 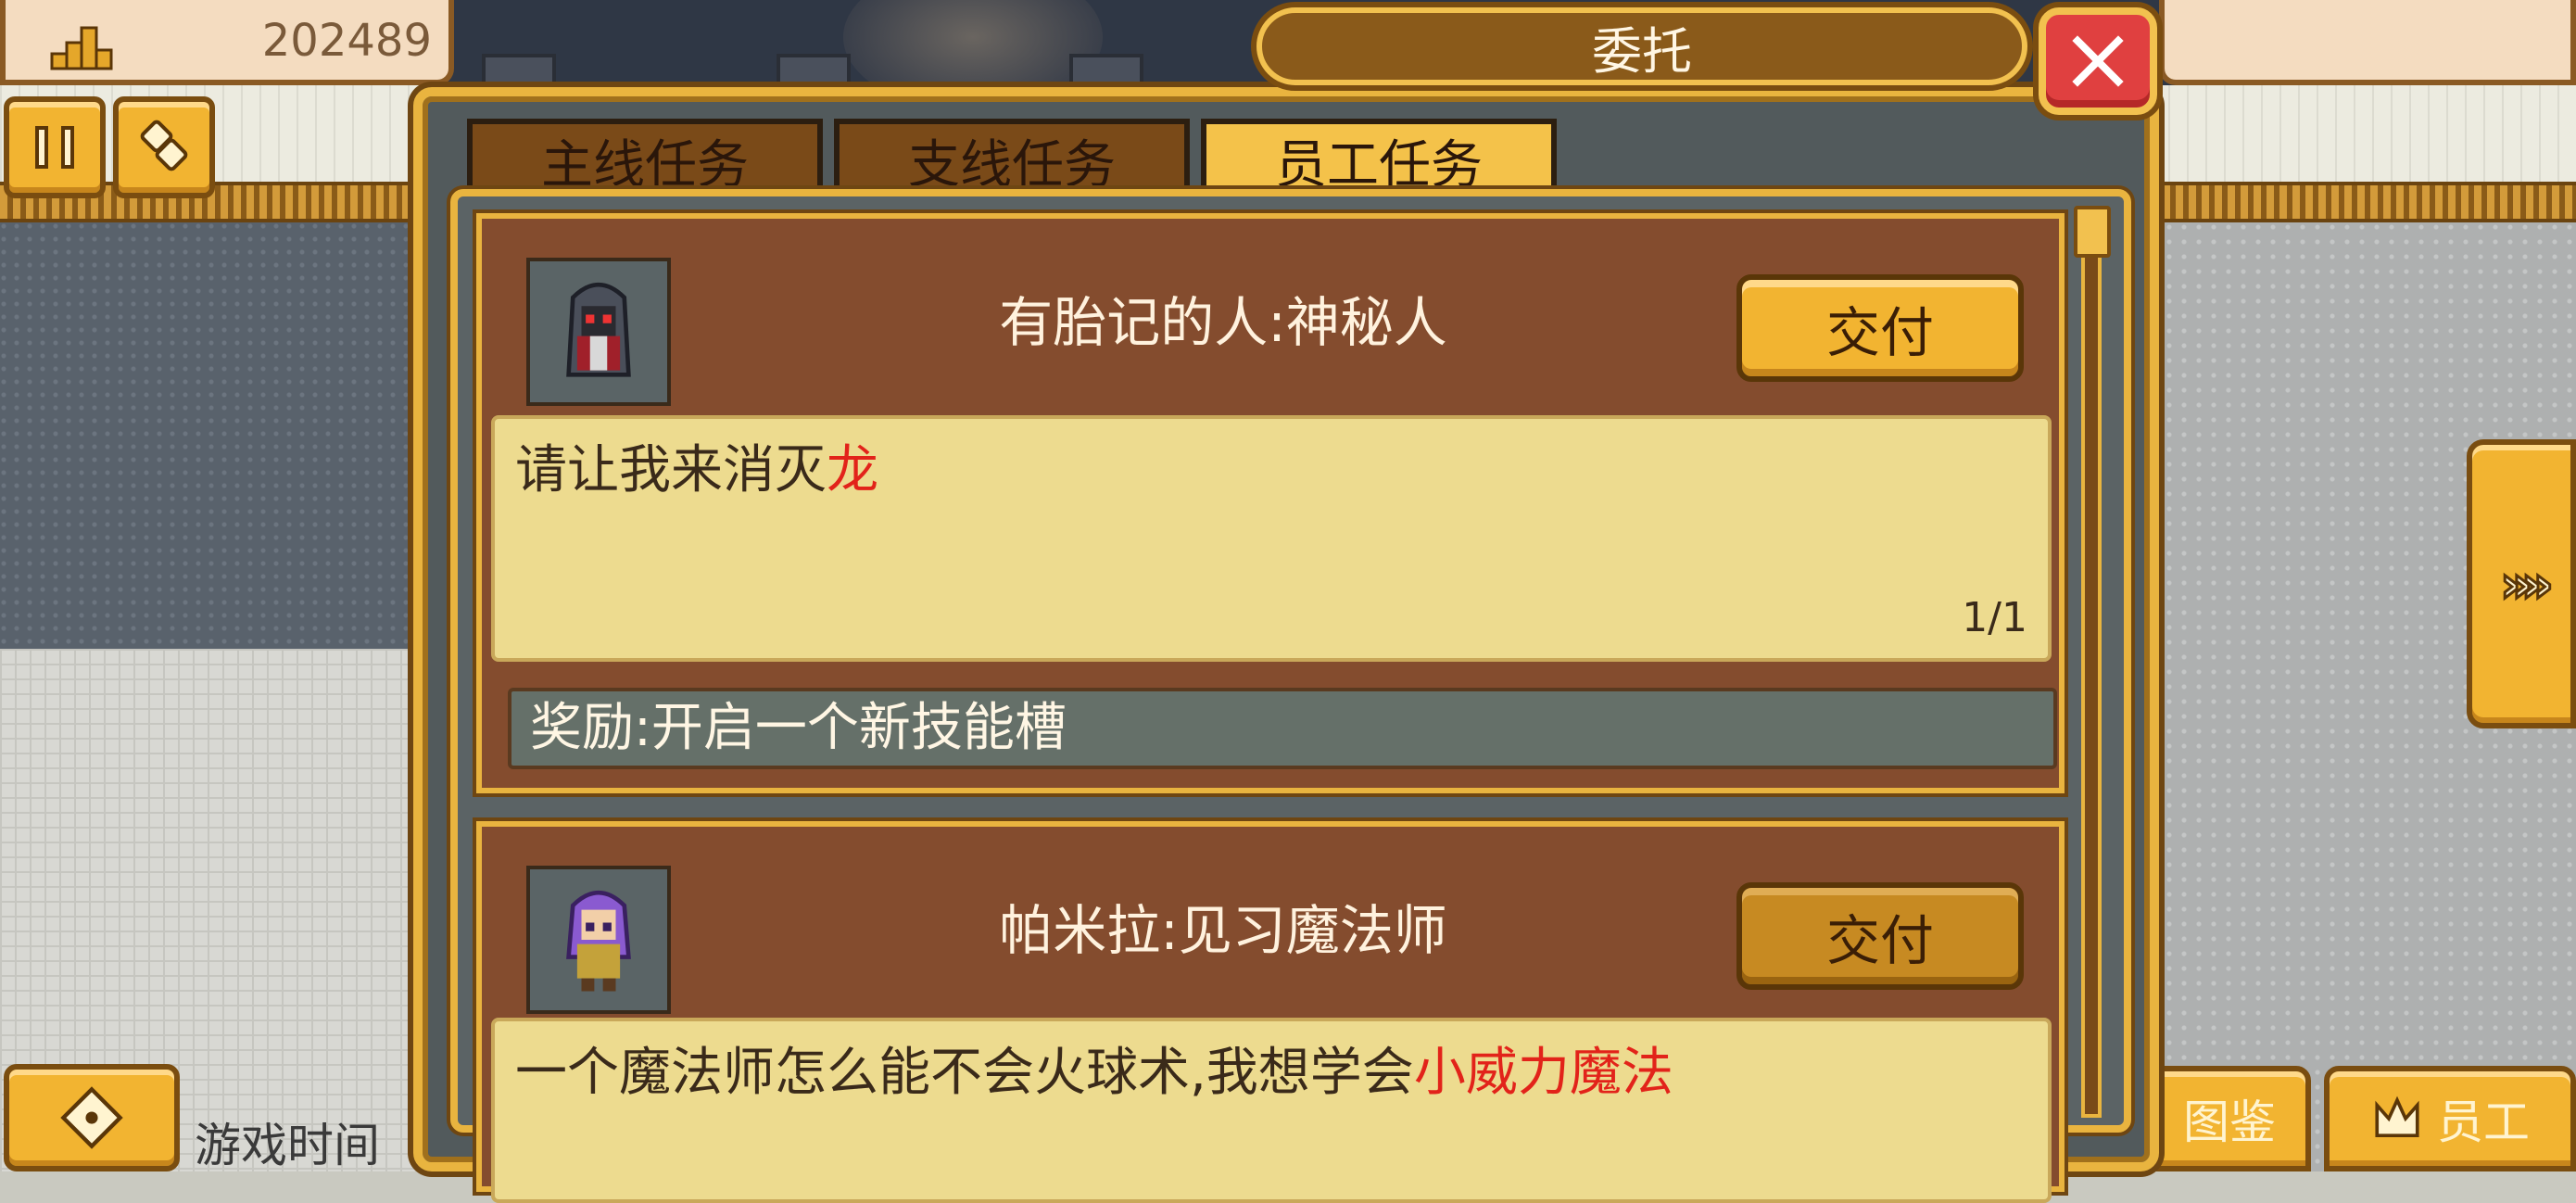 I want to click on side-panel-toggle: »», so click(x=2521, y=583).